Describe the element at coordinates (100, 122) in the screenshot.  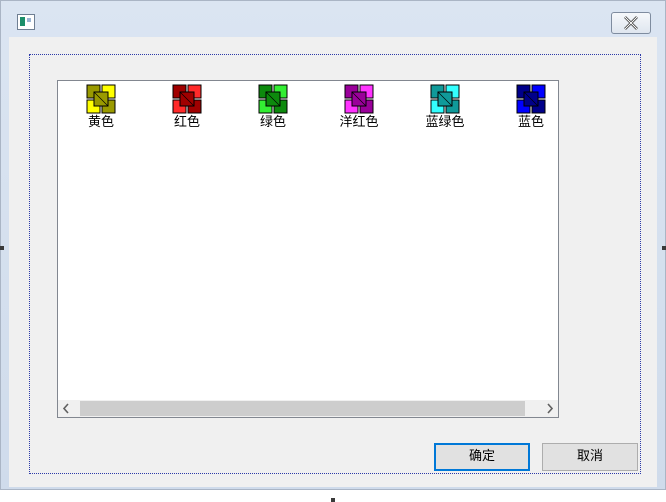
I see `list-item-label: 黄色` at that location.